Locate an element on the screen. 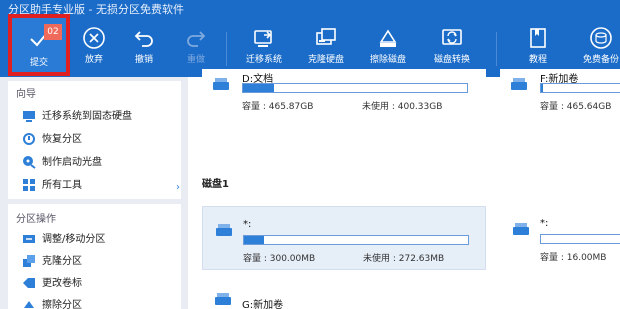  unused-label: 未使用 : 400.33GB is located at coordinates (402, 107).